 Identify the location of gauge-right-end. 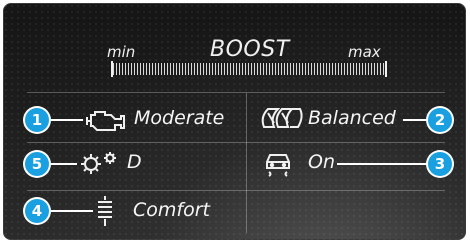
(386, 69).